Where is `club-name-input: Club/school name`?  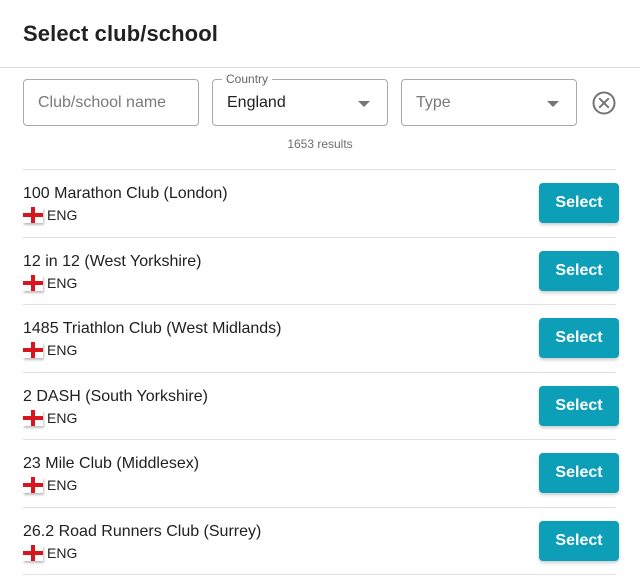 club-name-input: Club/school name is located at coordinates (111, 102).